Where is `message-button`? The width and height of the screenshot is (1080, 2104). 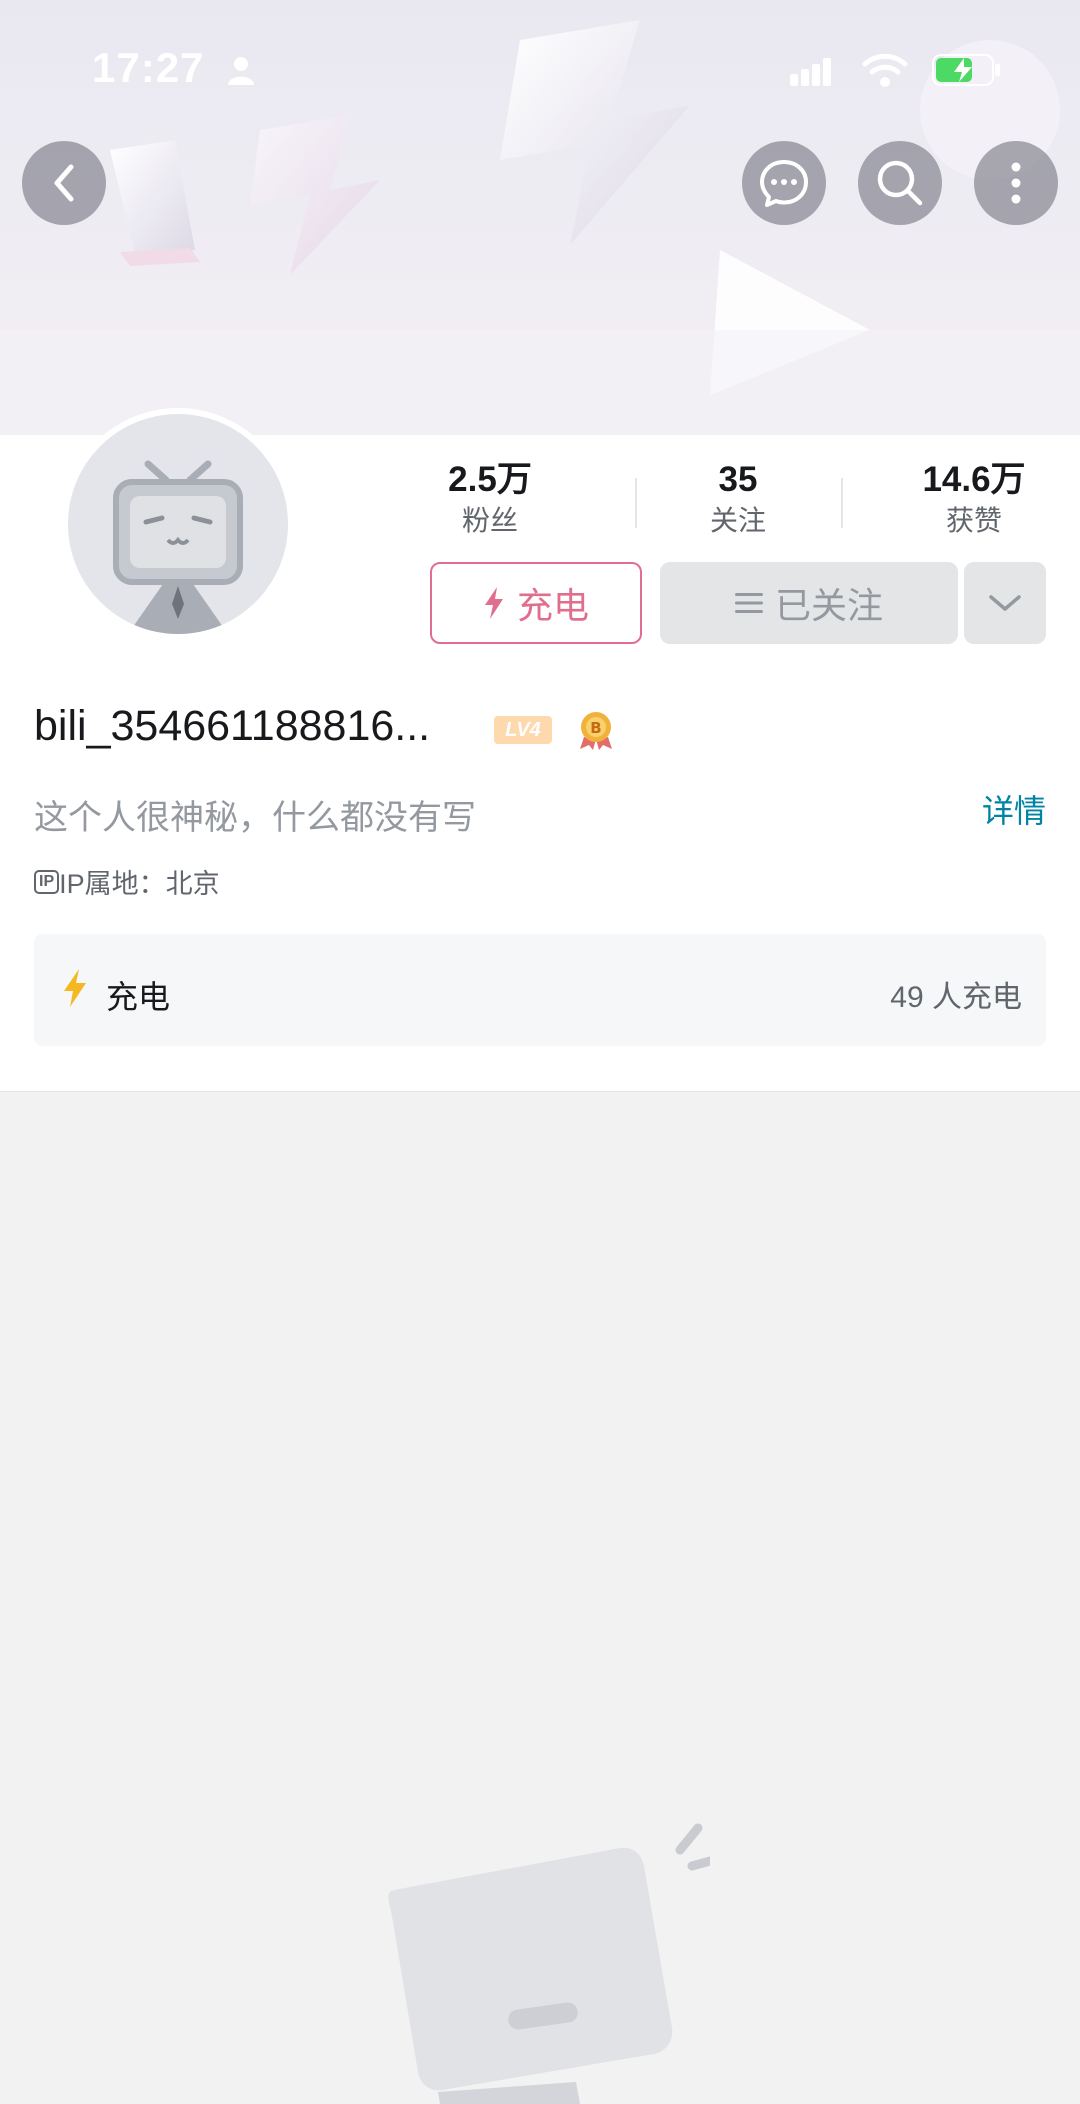
message-button is located at coordinates (784, 183).